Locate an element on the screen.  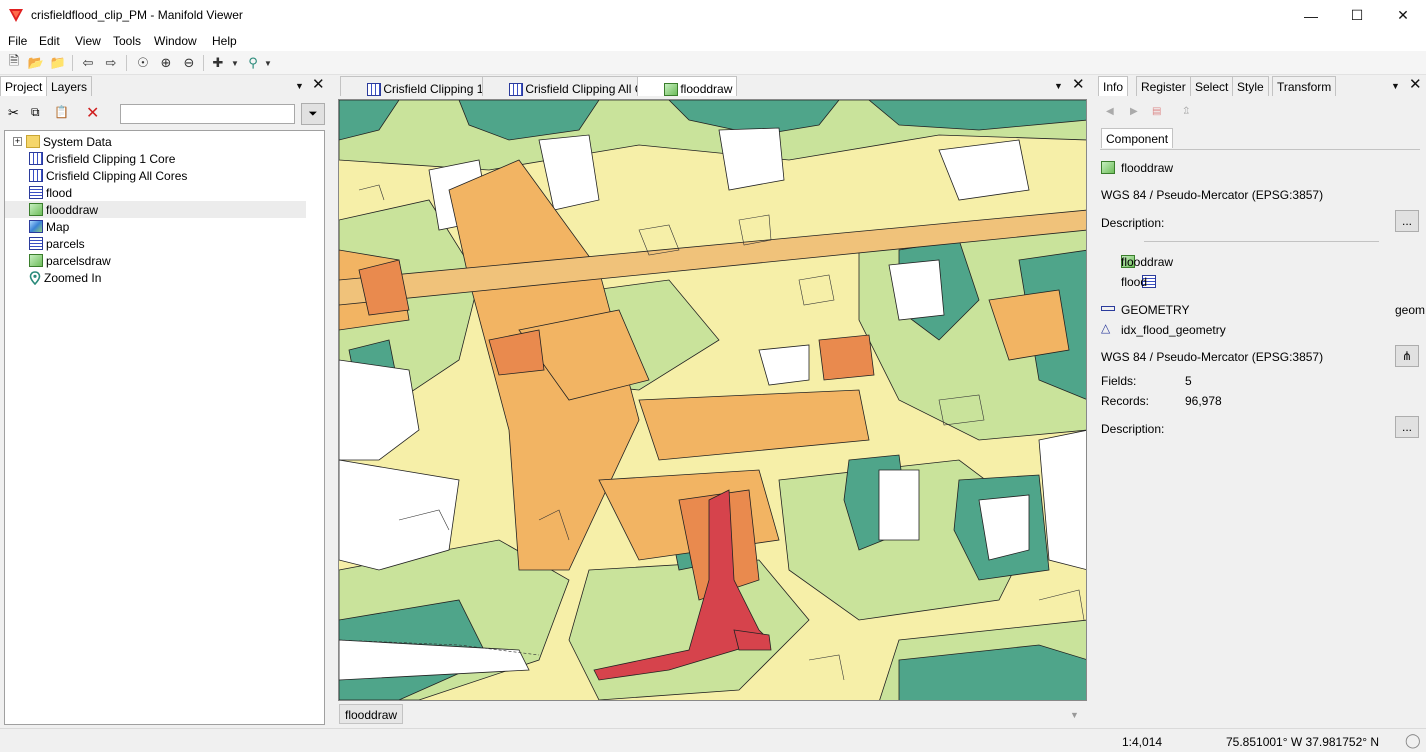
filter-icon: ⏷ is located at coordinates (313, 114).